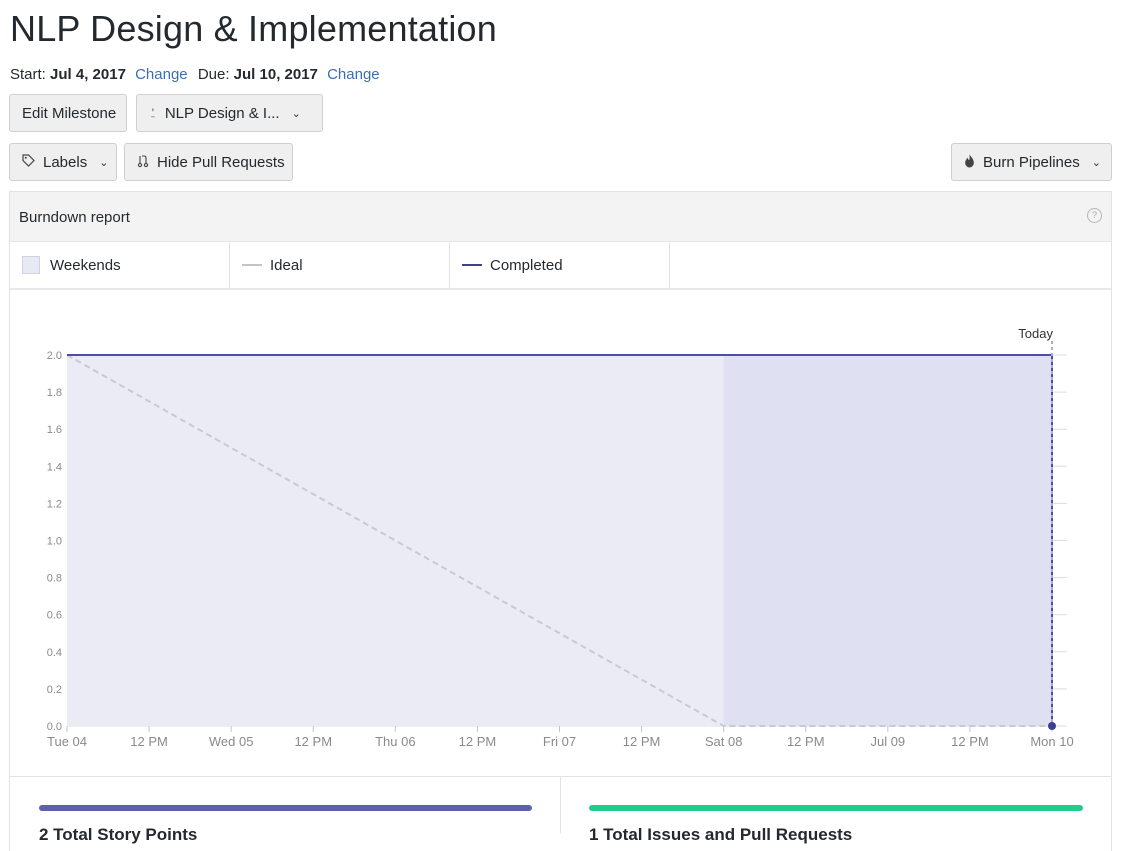  What do you see at coordinates (161, 74) in the screenshot?
I see `change-start-link: Change` at bounding box center [161, 74].